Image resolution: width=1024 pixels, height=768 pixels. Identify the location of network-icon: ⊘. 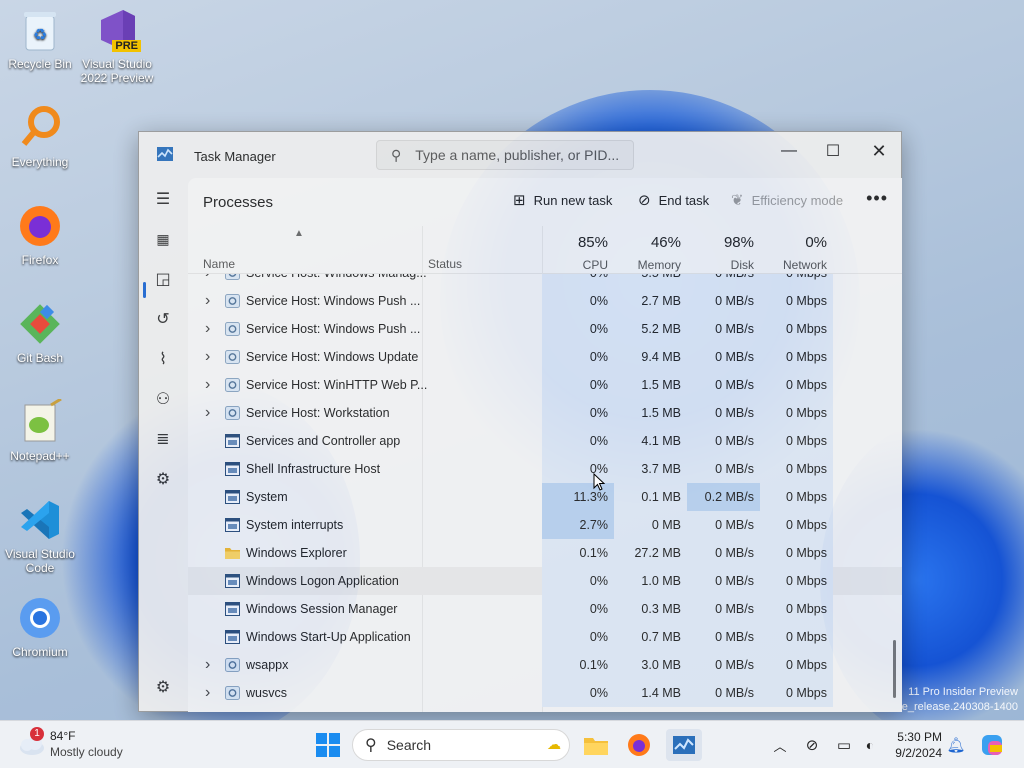
(812, 745).